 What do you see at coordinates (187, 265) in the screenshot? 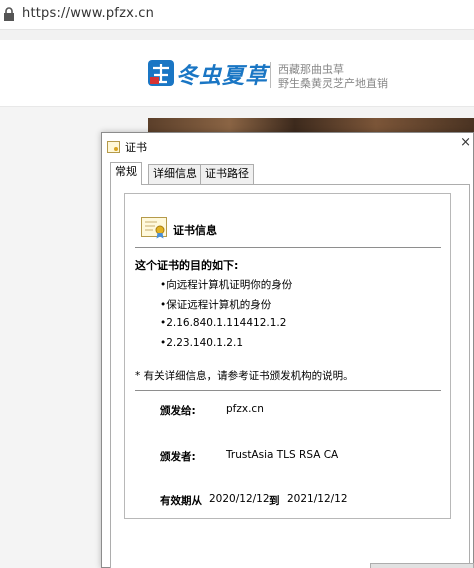
I see `purpose-heading: 这个证书的目的如下:` at bounding box center [187, 265].